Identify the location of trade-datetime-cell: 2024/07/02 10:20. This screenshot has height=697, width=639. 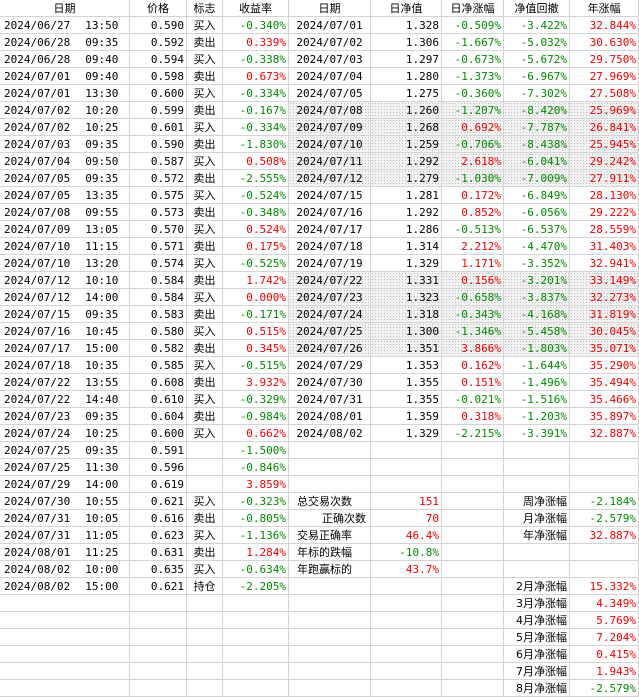
(65, 110).